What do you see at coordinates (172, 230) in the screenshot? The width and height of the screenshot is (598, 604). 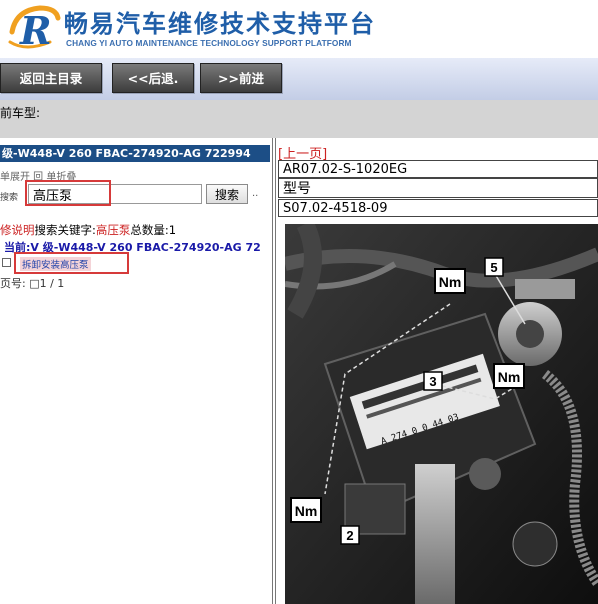 I see `result-count: 1` at bounding box center [172, 230].